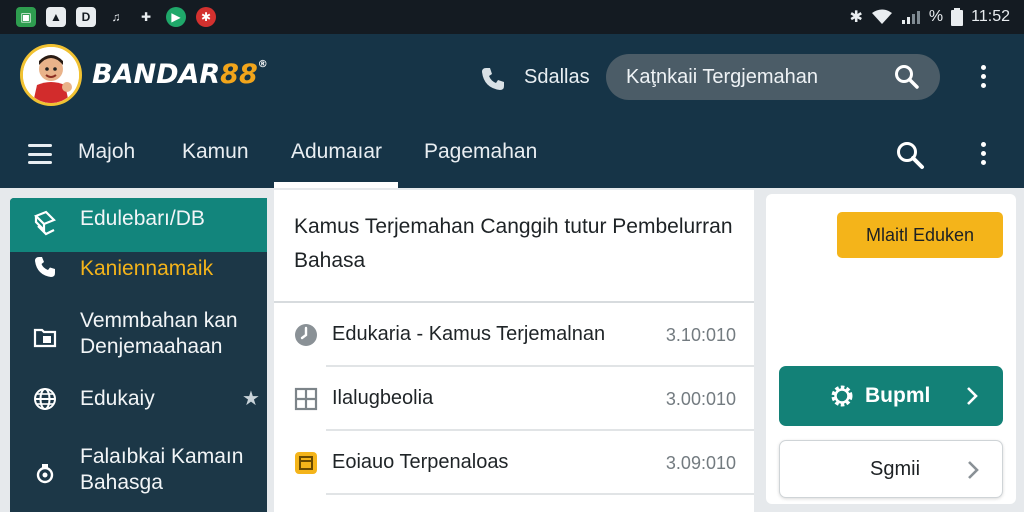  I want to click on list-item: Edukaria - Kamus Terjemalnan 3.10:010, so click(514, 335).